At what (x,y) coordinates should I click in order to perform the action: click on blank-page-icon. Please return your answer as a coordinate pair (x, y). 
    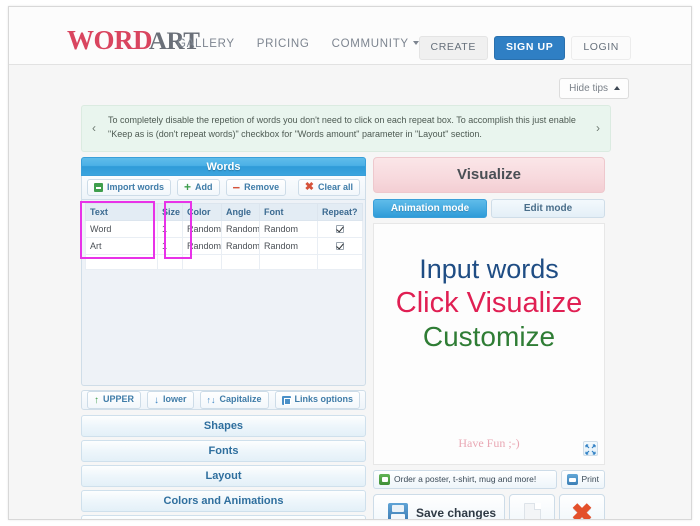
    Looking at the image, I should click on (532, 510).